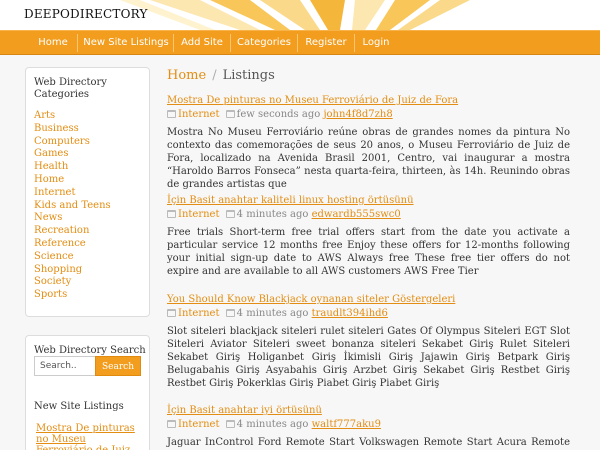  I want to click on listing-user: waltf777aku9, so click(346, 424).